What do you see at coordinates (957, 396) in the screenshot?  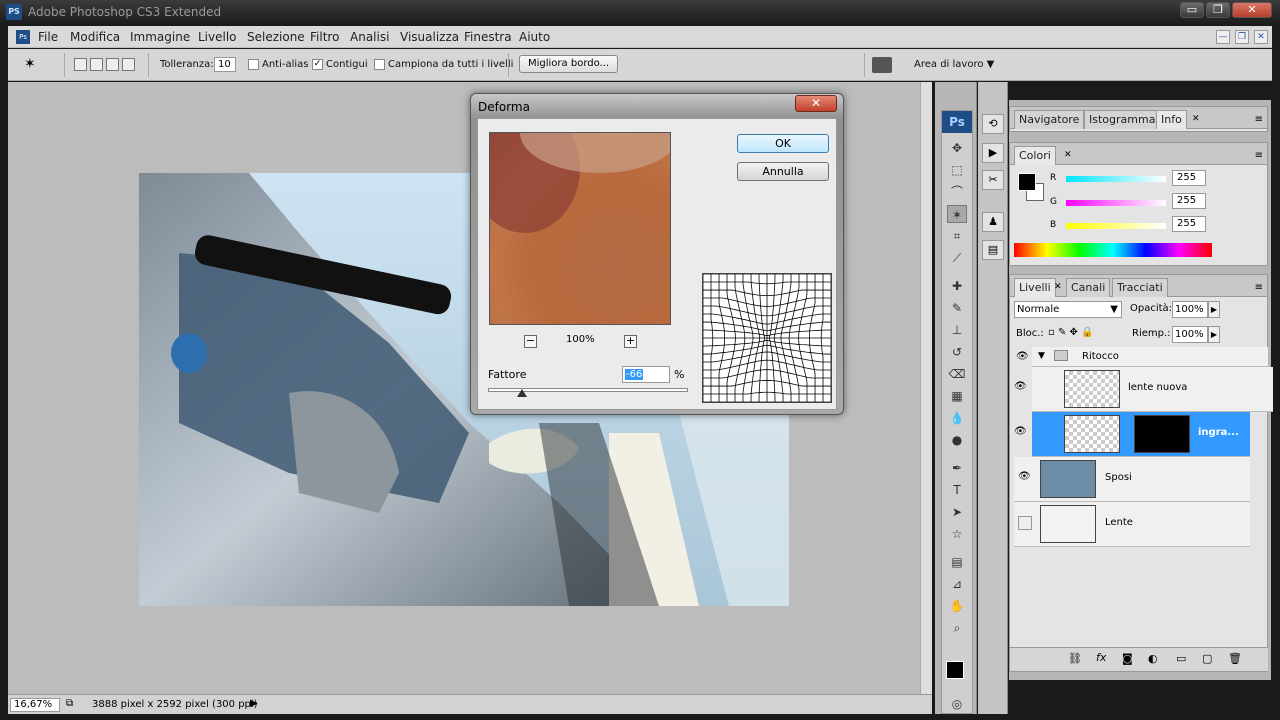 I see `gradient-tool-icon: ▦` at bounding box center [957, 396].